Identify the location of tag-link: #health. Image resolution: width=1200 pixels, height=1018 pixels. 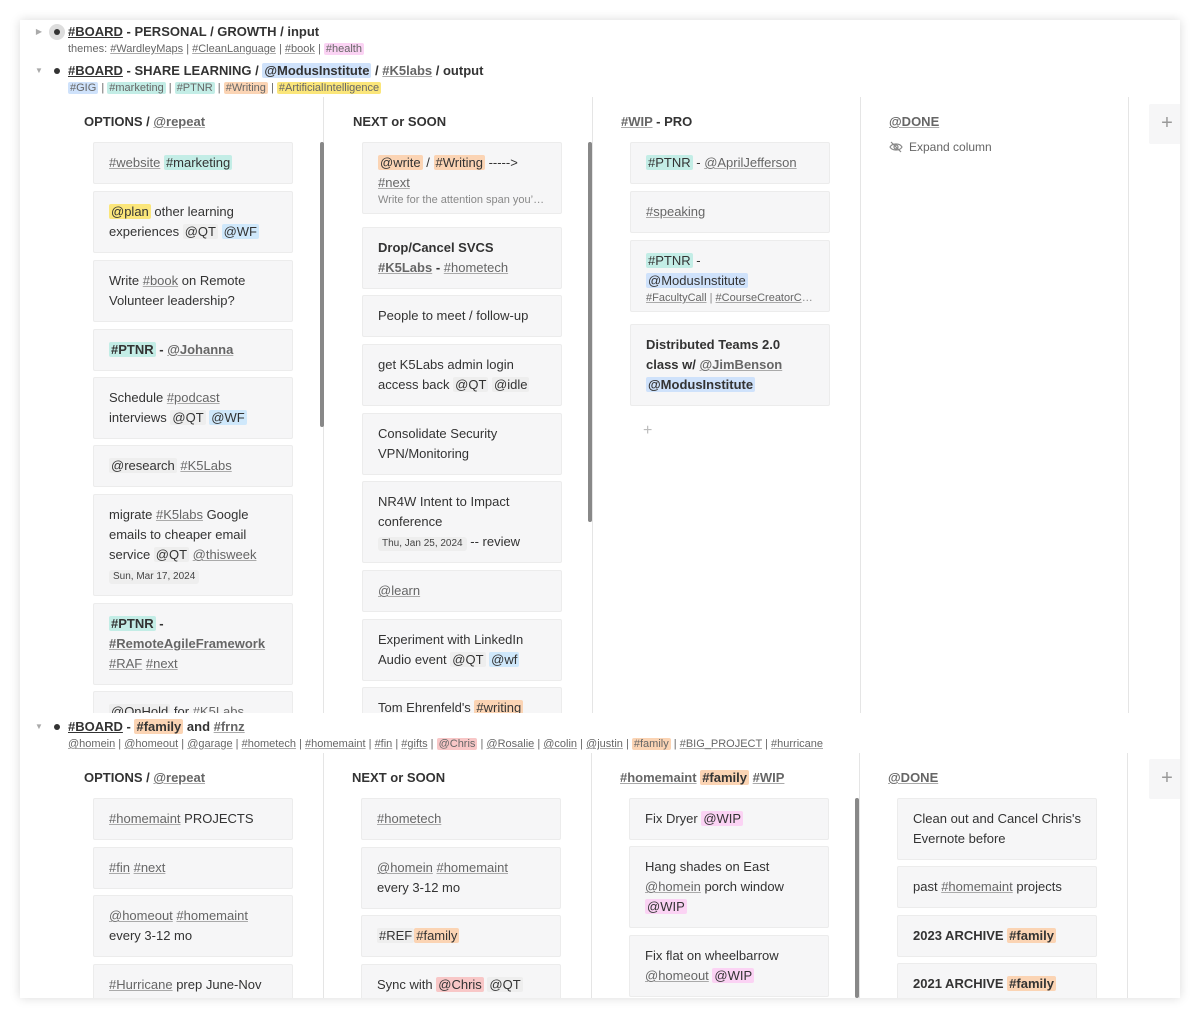
(343, 49).